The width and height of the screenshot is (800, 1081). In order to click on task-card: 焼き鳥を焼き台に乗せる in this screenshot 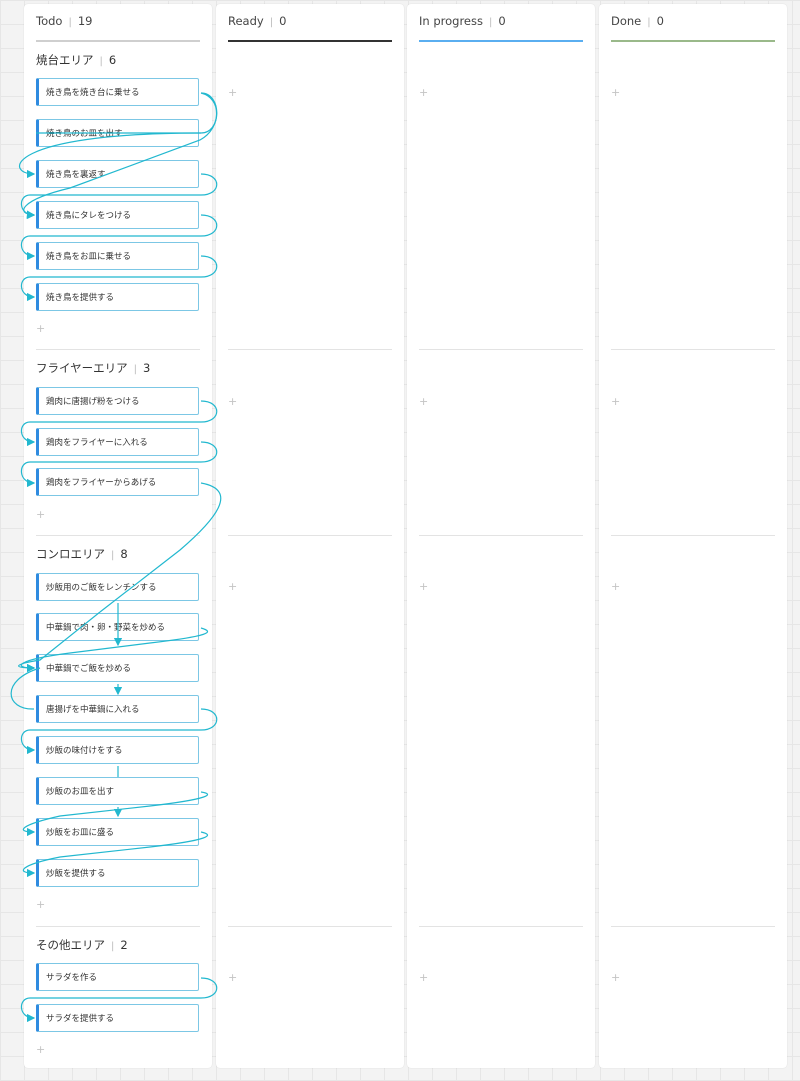, I will do `click(117, 92)`.